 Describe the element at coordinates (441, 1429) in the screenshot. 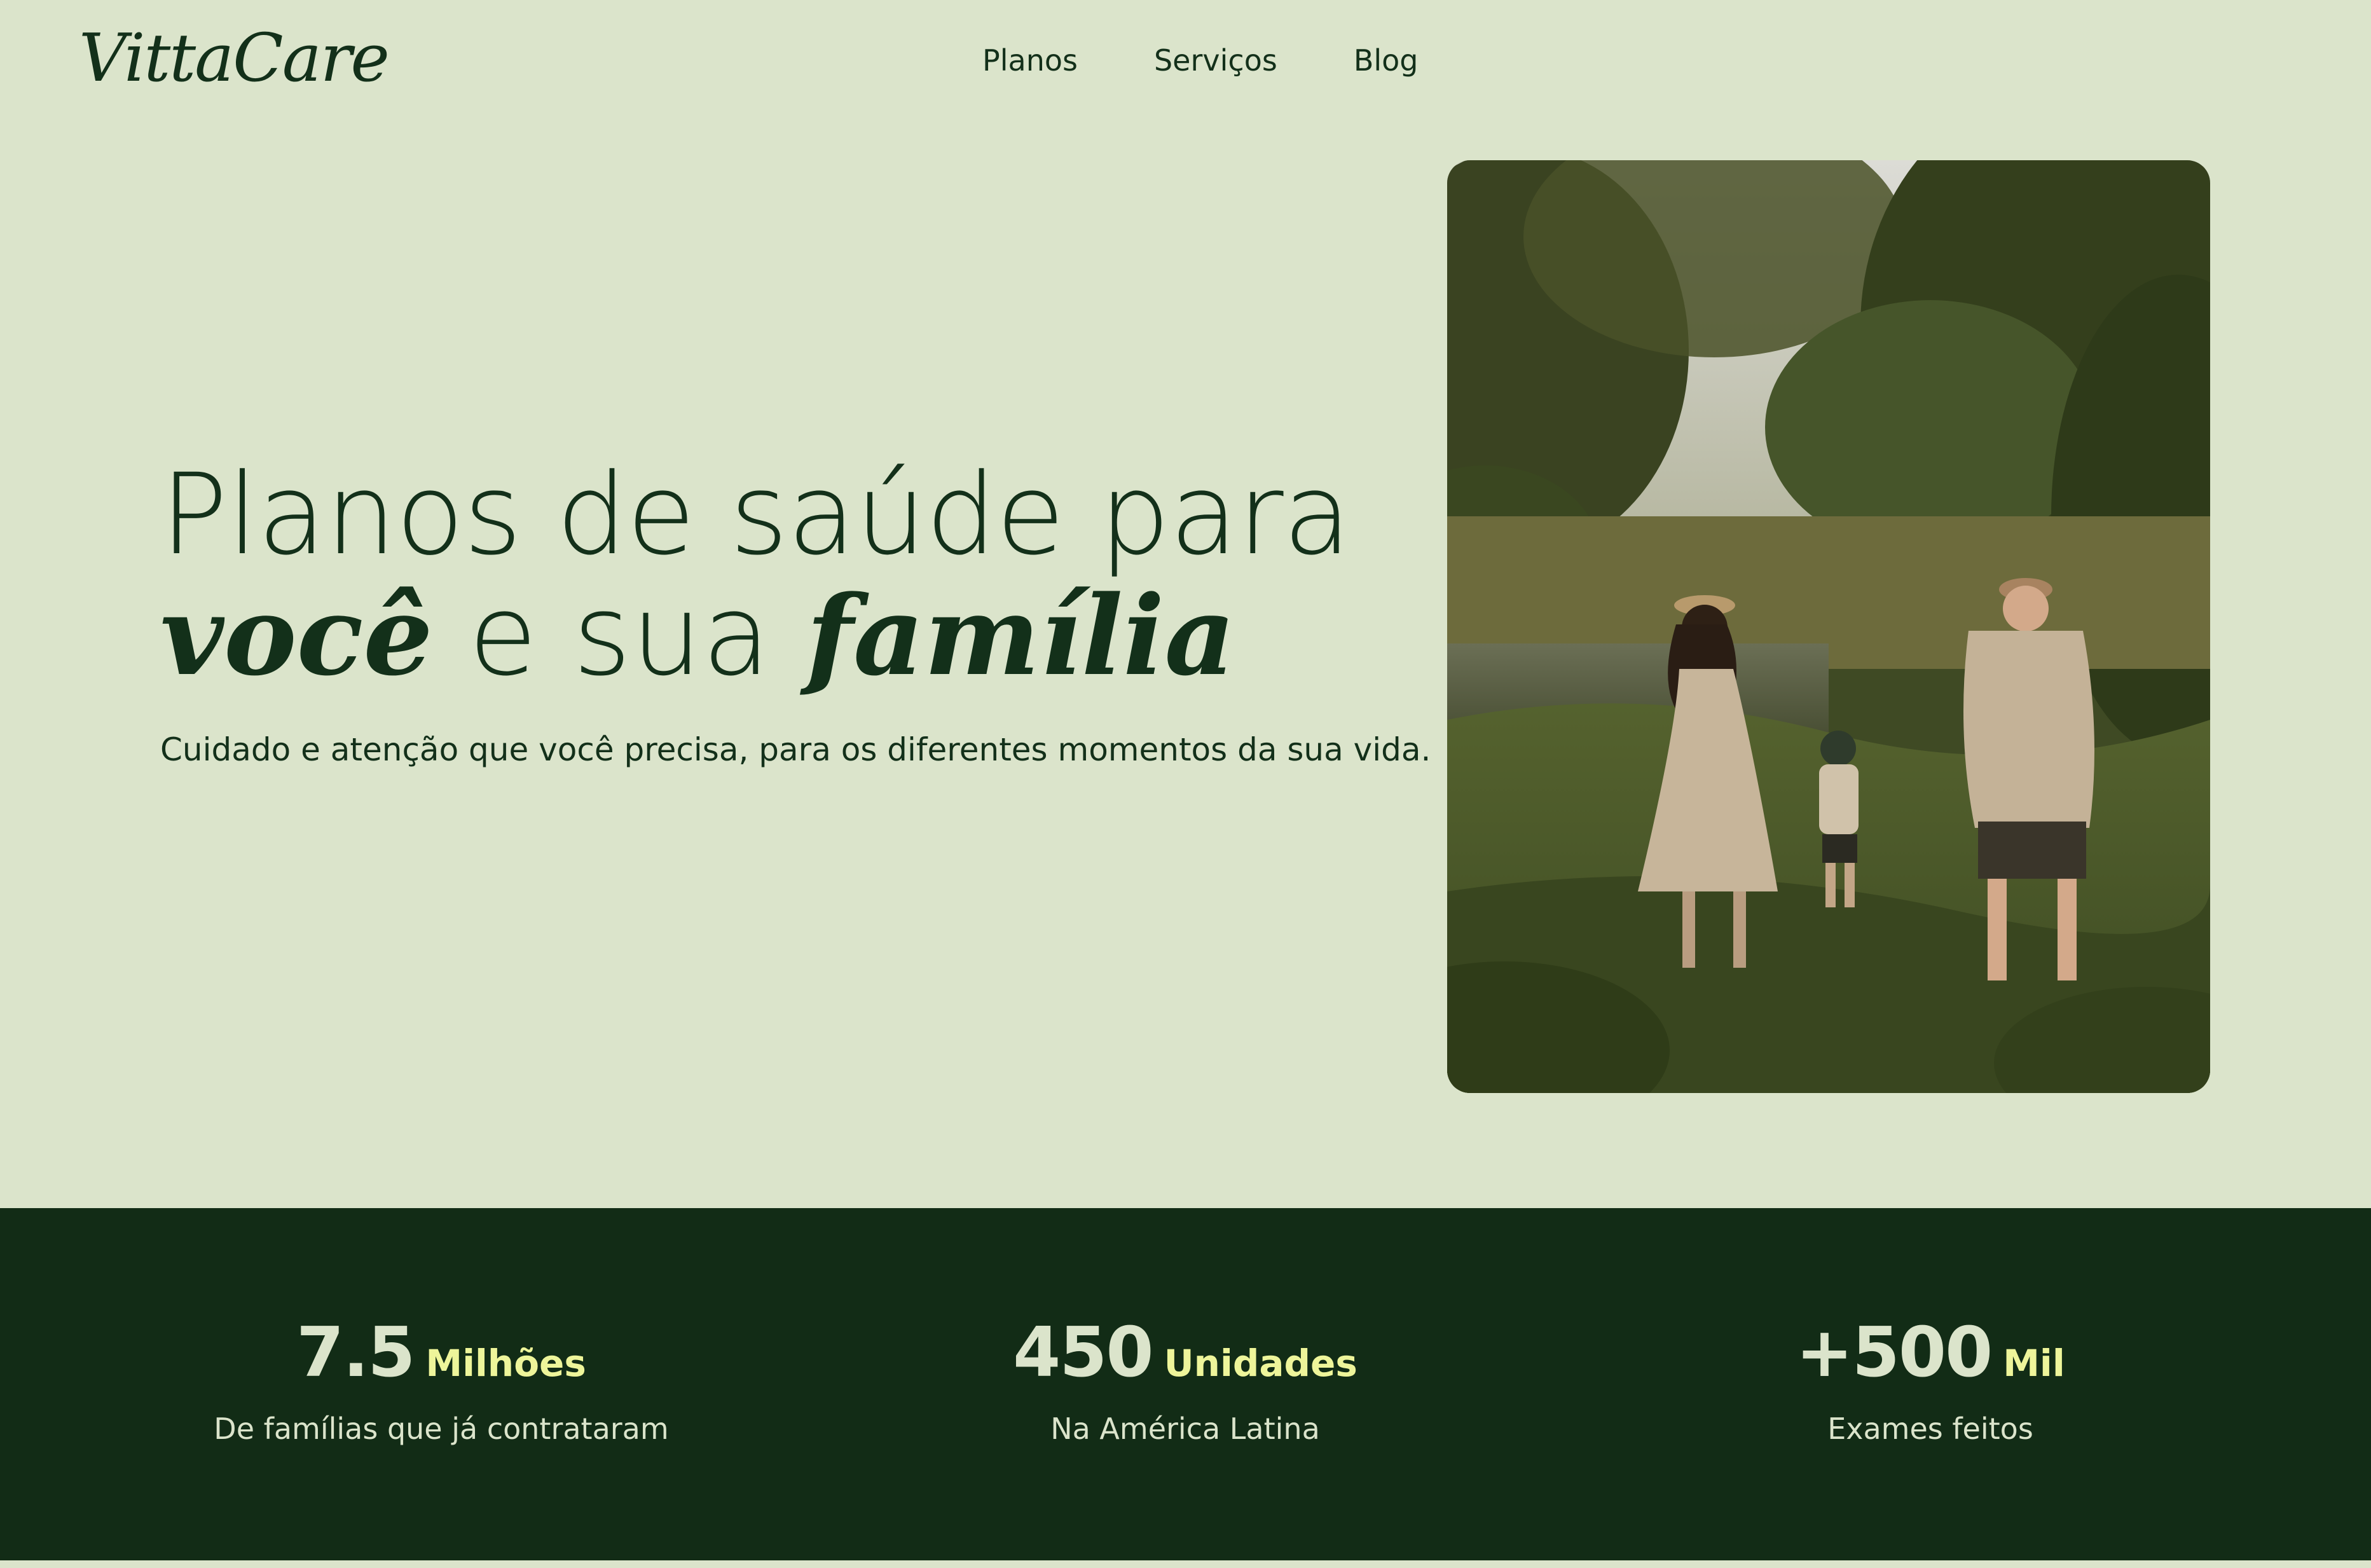

I see `stat-description: De famílias que já contrataram` at that location.